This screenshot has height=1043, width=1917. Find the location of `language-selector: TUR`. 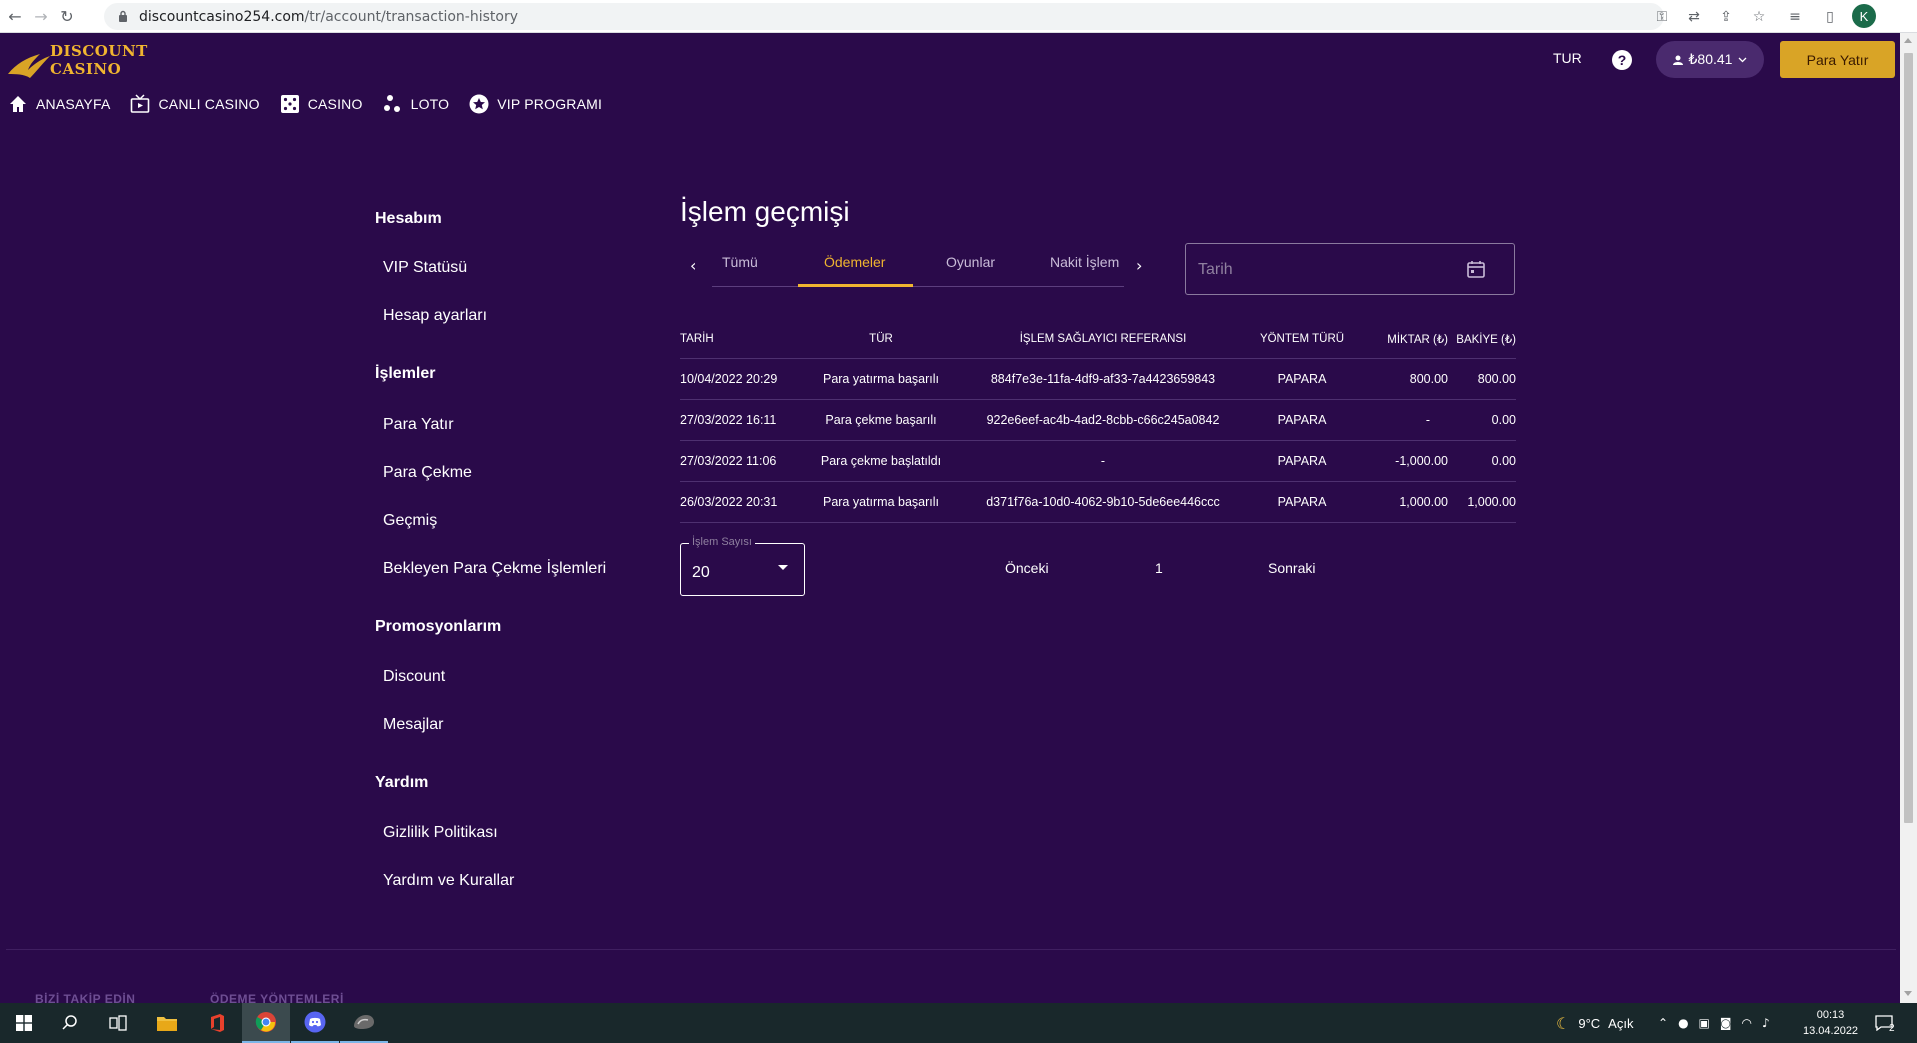

language-selector: TUR is located at coordinates (1567, 58).